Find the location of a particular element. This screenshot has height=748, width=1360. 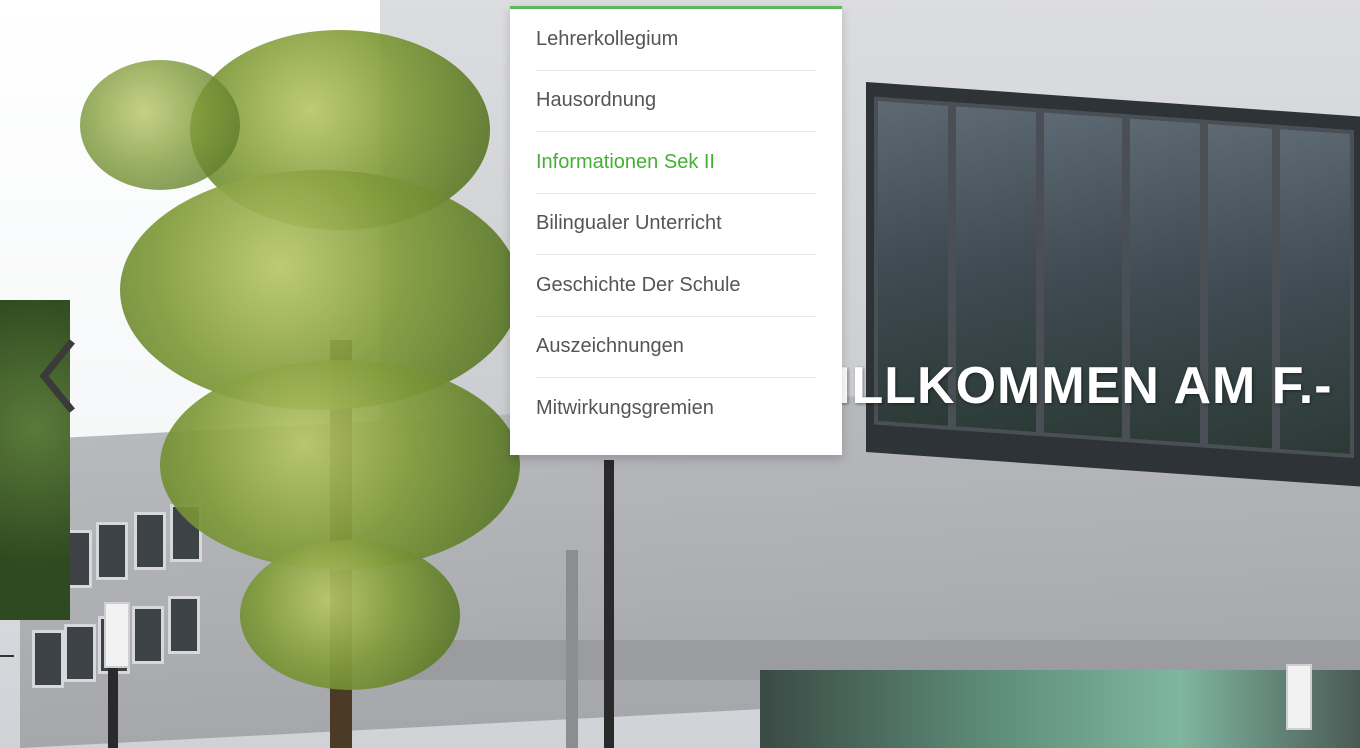

menu-link: Geschichte Der Schule is located at coordinates (638, 285).